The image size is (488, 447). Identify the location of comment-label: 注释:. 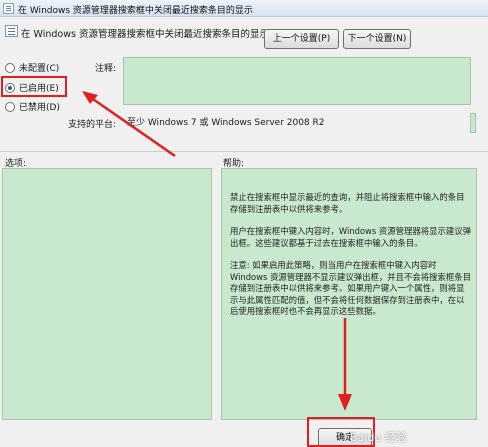
(106, 69).